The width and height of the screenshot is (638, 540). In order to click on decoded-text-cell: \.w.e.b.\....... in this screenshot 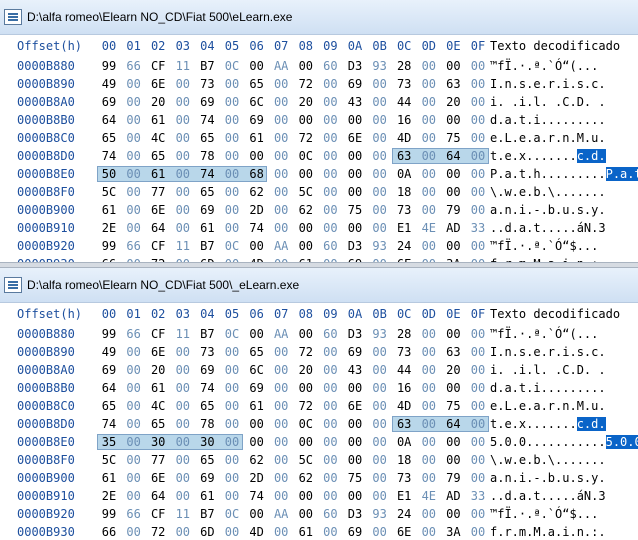, I will do `click(548, 460)`.